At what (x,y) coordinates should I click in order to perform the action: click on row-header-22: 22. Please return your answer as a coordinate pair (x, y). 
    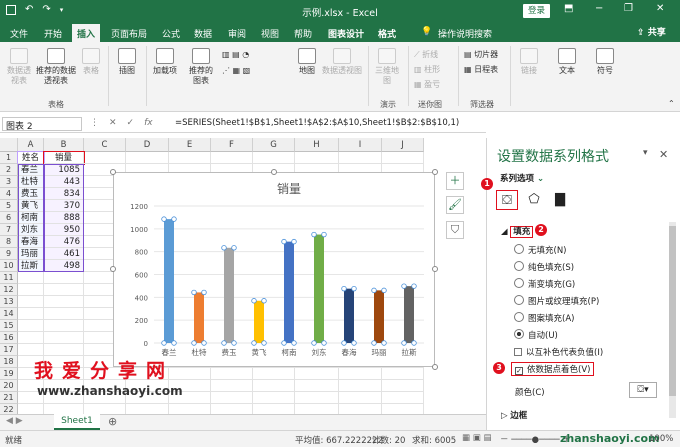
    Looking at the image, I should click on (9, 409).